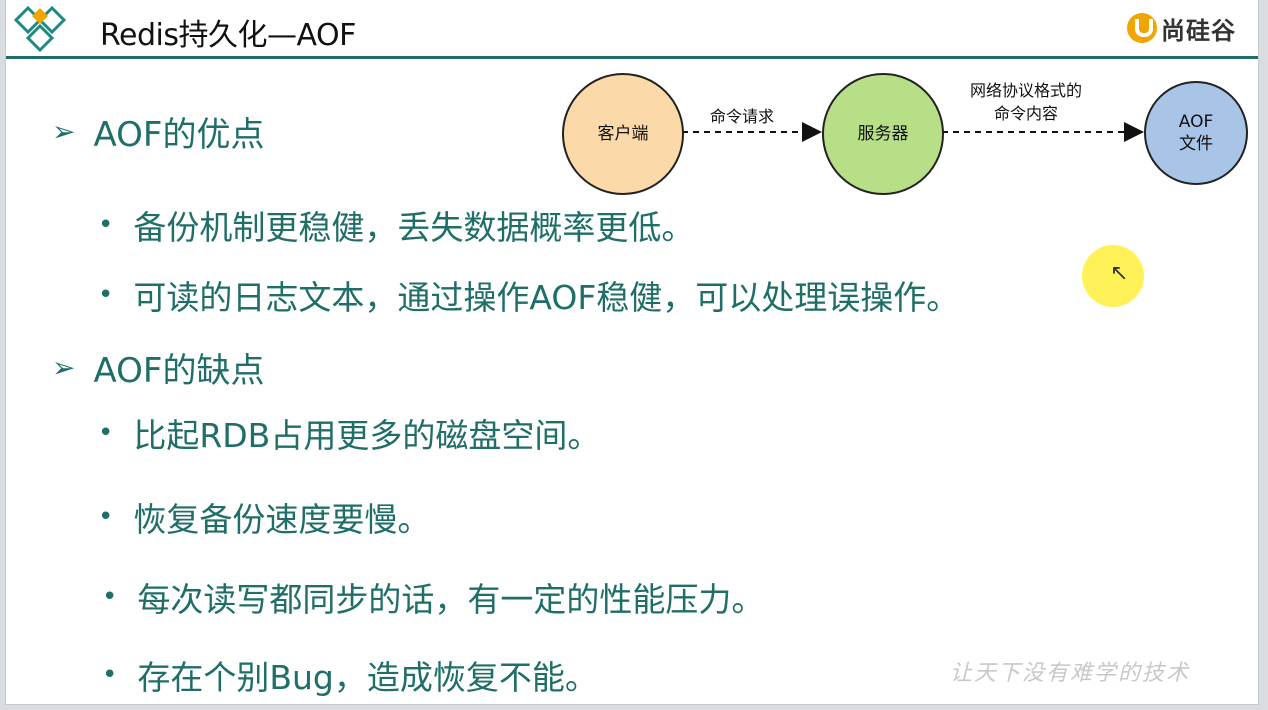 The width and height of the screenshot is (1268, 710). What do you see at coordinates (228, 35) in the screenshot?
I see `page-title: Redis持久化—AOF` at bounding box center [228, 35].